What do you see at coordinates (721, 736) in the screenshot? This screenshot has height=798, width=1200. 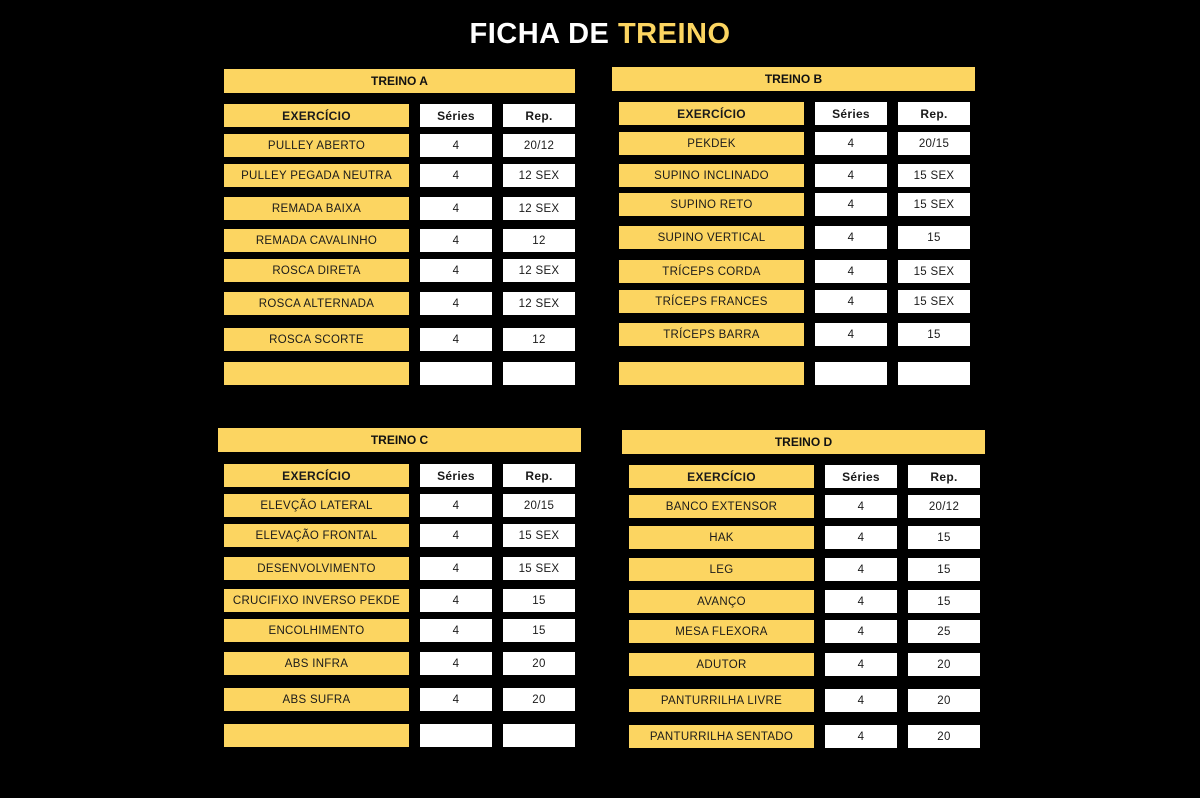 I see `exercise-cell: PANTURRILHA SENTADO` at bounding box center [721, 736].